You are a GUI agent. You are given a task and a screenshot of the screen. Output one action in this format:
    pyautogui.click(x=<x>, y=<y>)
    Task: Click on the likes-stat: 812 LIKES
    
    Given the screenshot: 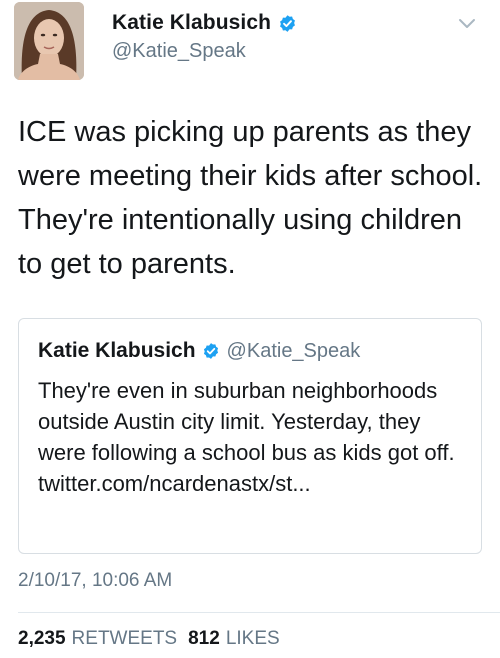 What is the action you would take?
    pyautogui.click(x=234, y=638)
    